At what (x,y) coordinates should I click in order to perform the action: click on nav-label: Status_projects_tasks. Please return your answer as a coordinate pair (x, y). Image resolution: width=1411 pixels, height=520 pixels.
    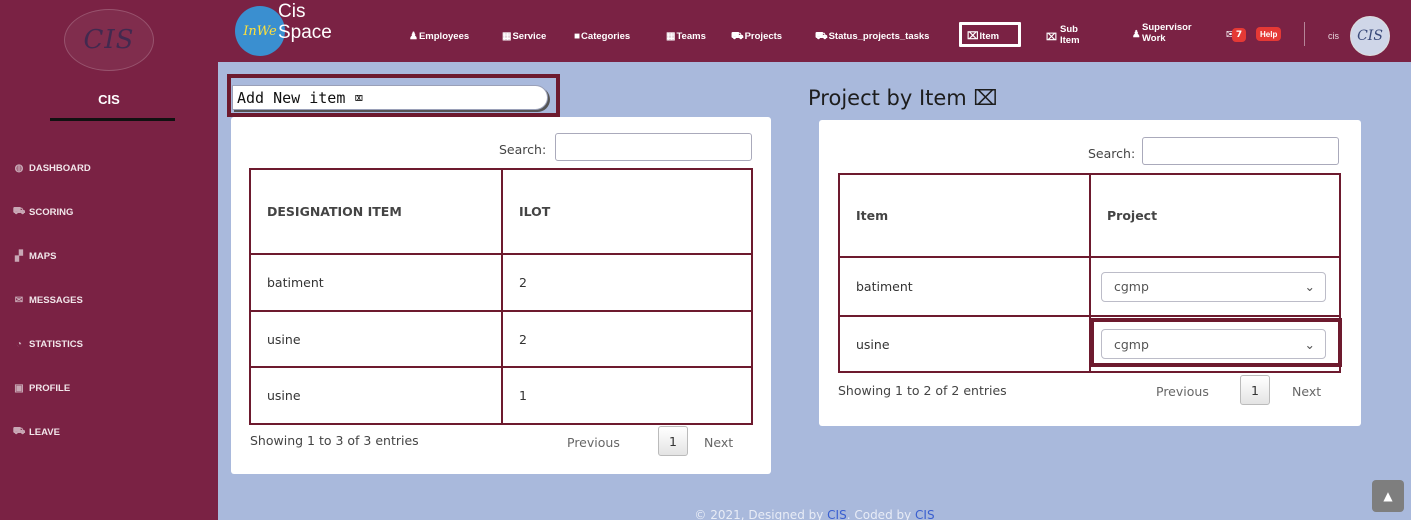
    Looking at the image, I should click on (879, 36).